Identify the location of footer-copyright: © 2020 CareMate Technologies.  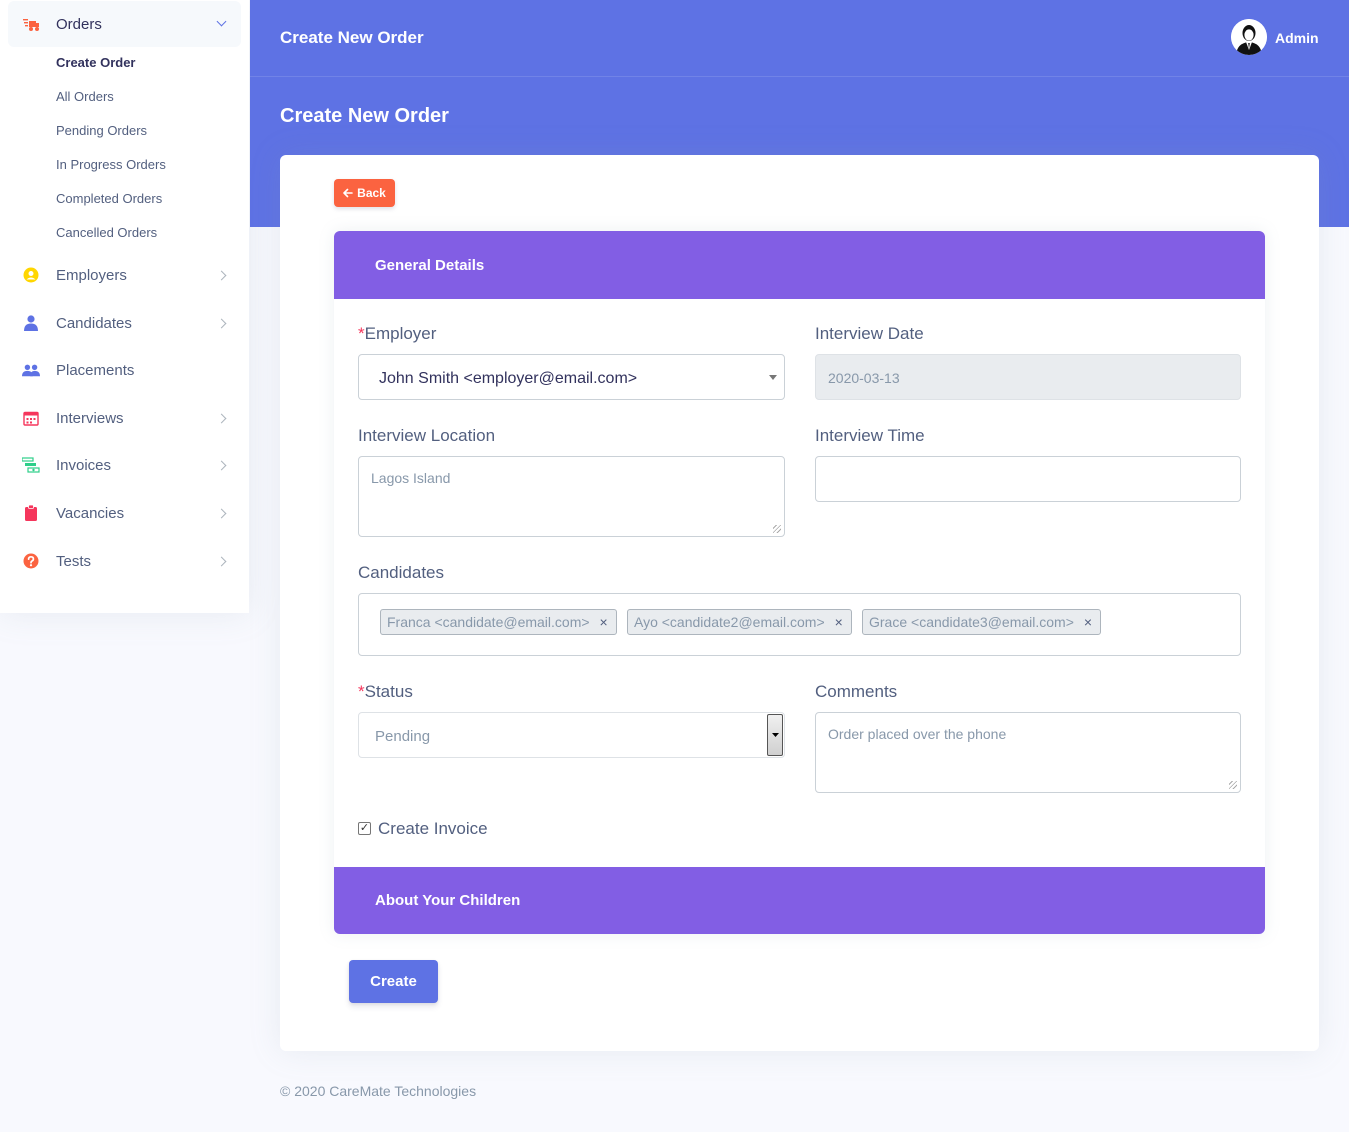
(378, 1091).